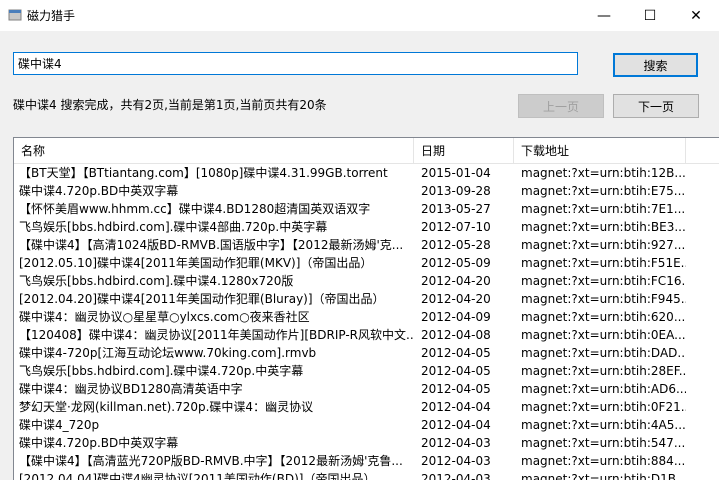 Image resolution: width=719 pixels, height=480 pixels. What do you see at coordinates (161, 371) in the screenshot?
I see `cell-name: 飞鸟娱乐[bbs.hdbird.com].碟中谍4.720p.中英字幕` at bounding box center [161, 371].